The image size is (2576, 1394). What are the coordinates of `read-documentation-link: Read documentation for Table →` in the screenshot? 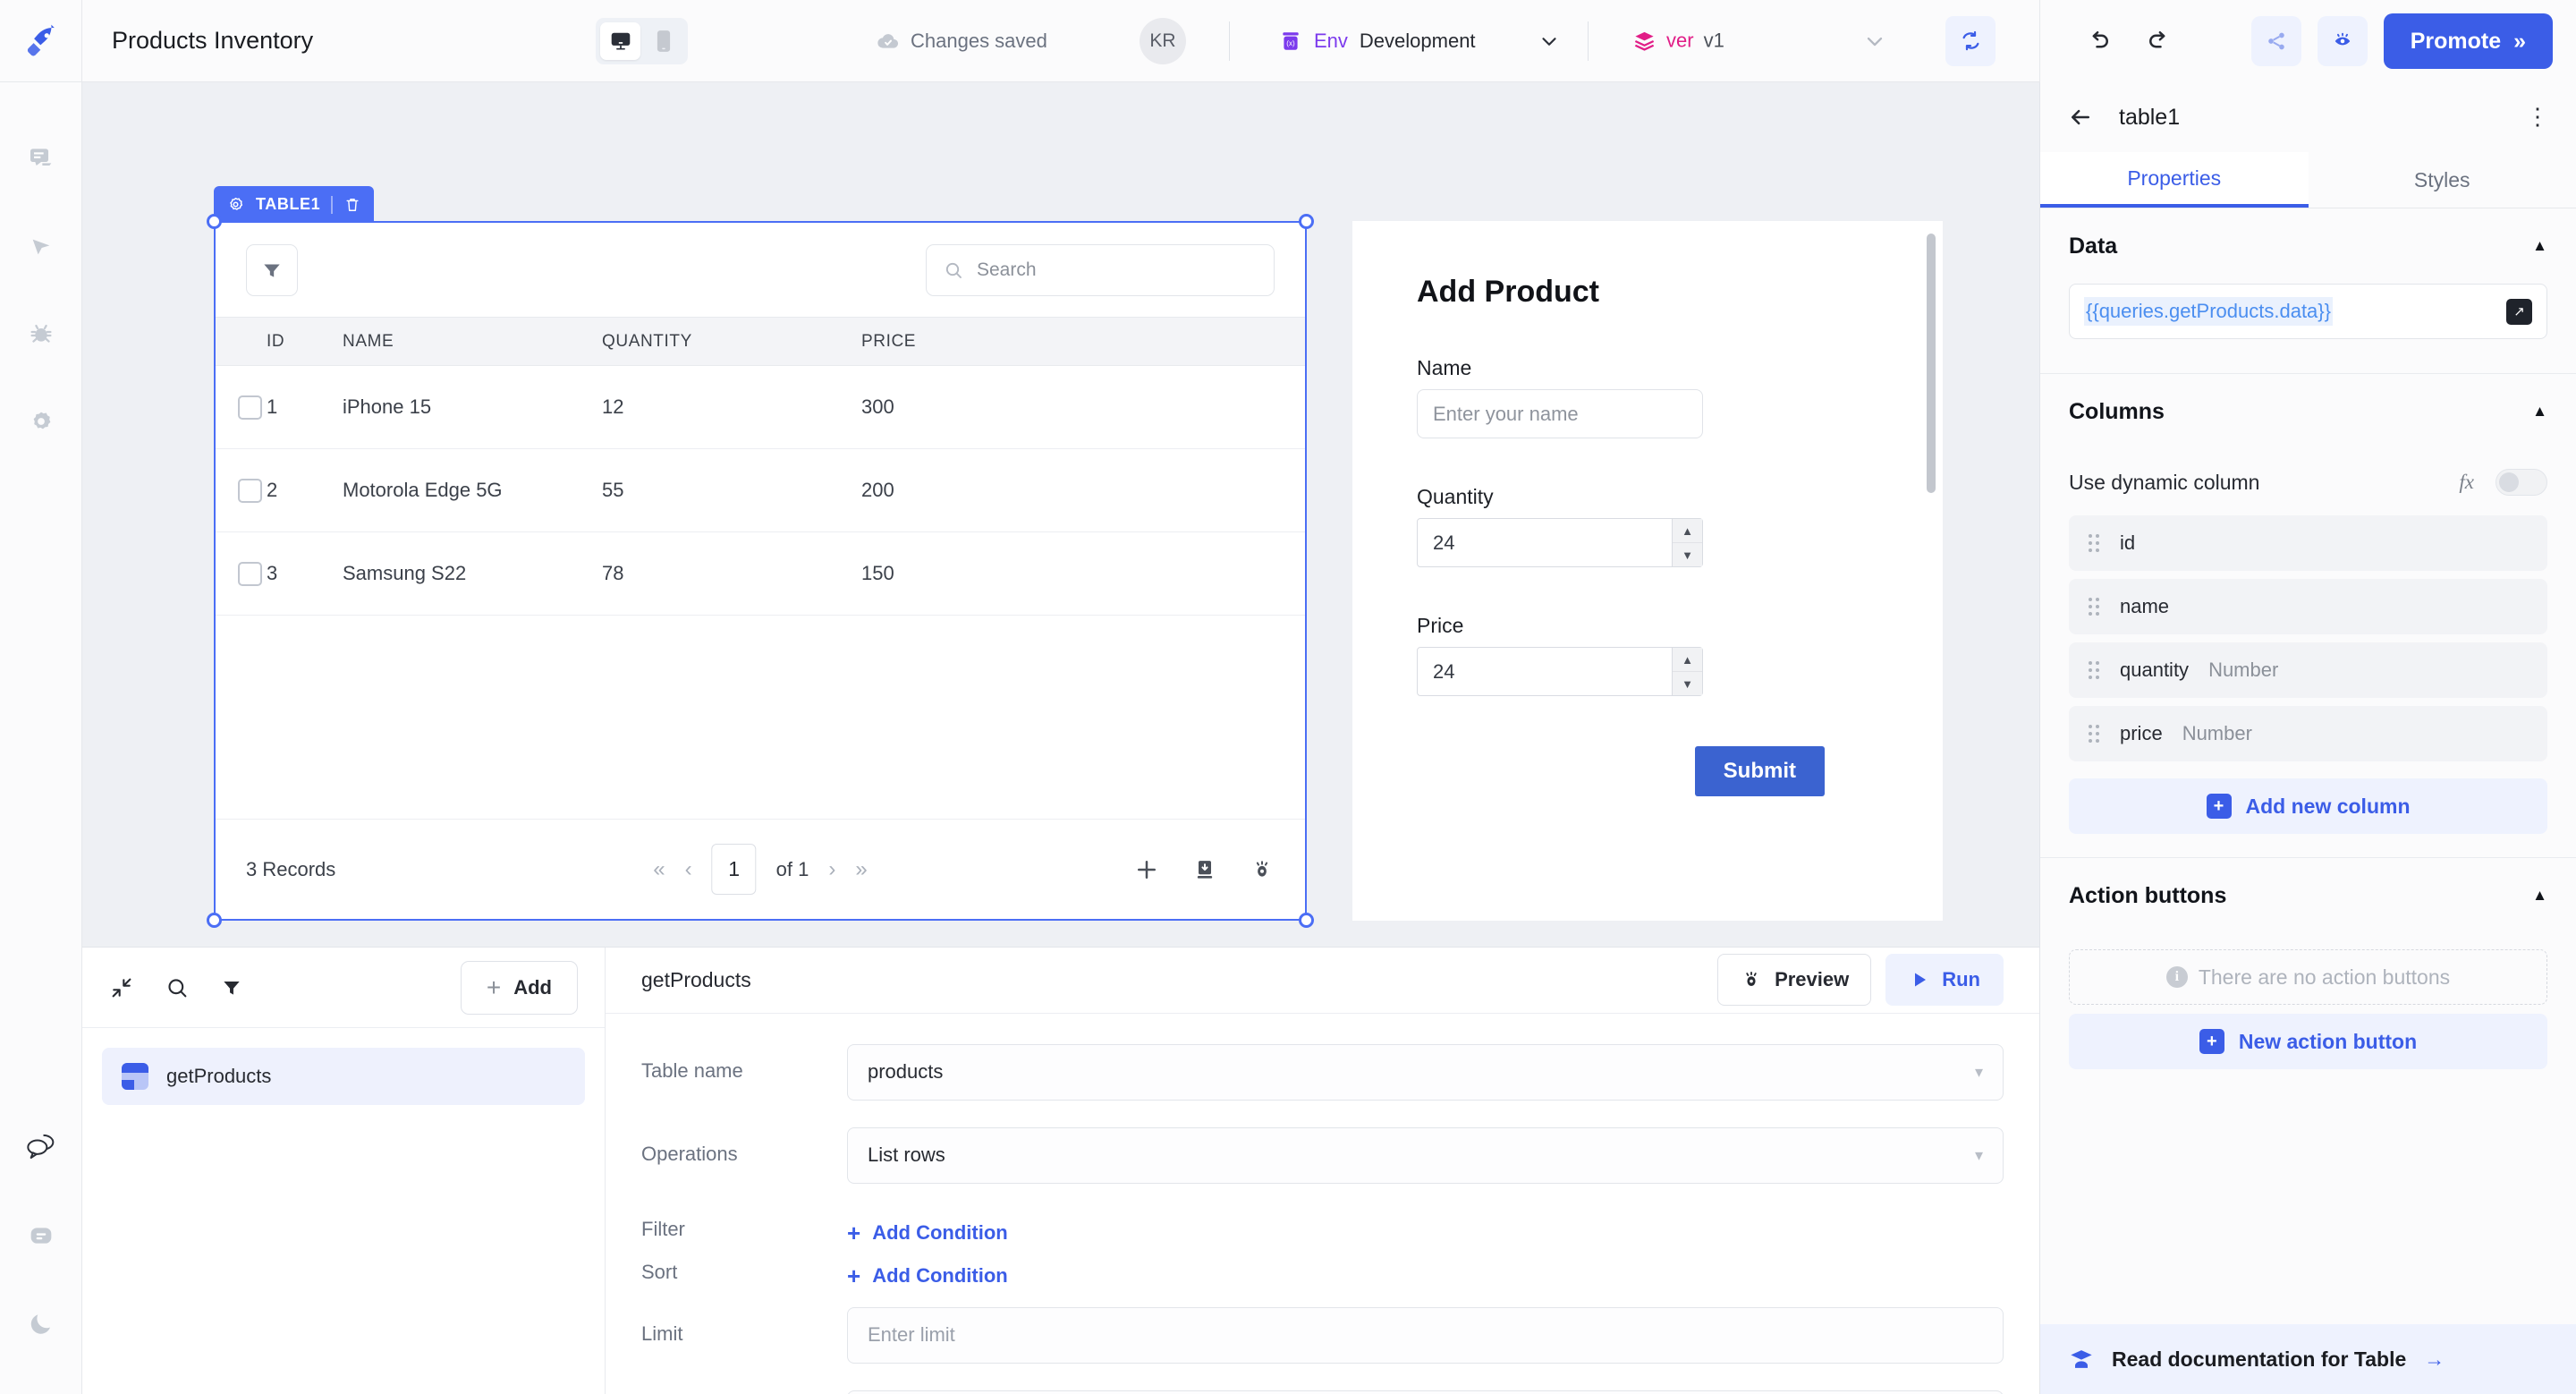 It's located at (2308, 1359).